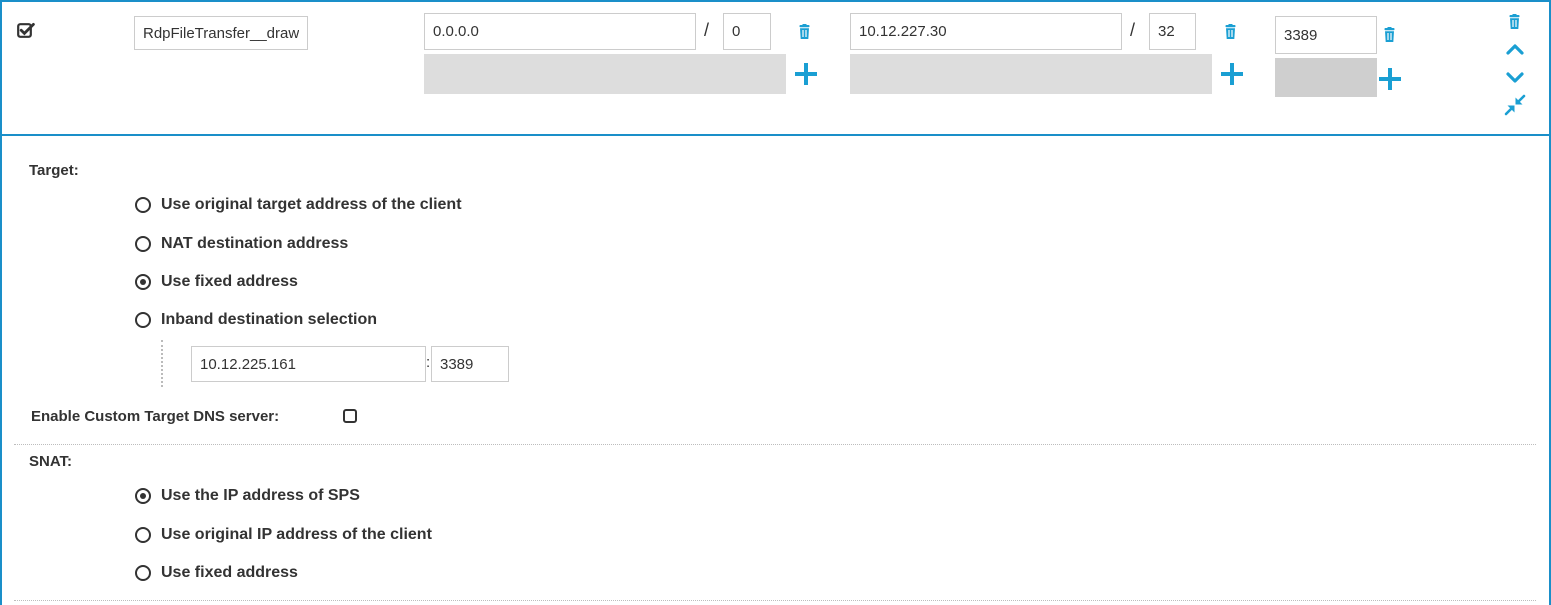  Describe the element at coordinates (308, 364) in the screenshot. I see `fixed-address-input` at that location.